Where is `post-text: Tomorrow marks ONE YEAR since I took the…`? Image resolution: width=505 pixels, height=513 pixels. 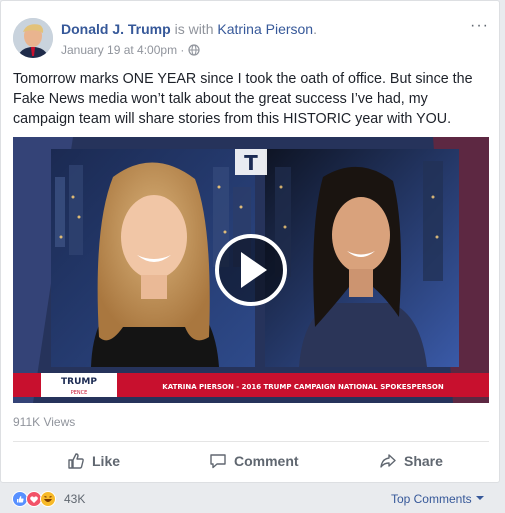 post-text: Tomorrow marks ONE YEAR since I took the… is located at coordinates (243, 99).